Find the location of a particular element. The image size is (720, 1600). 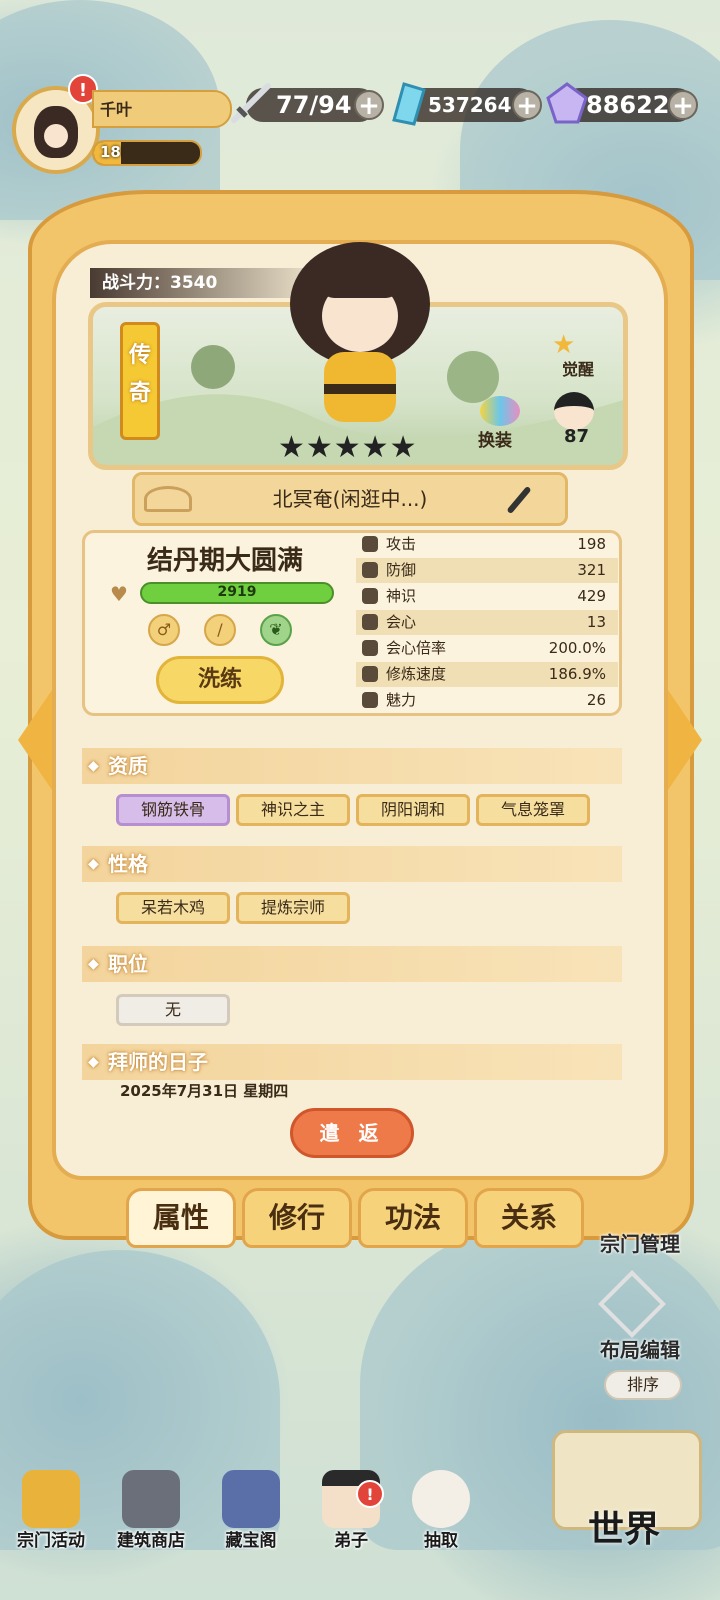

stat-name: 魅力 is located at coordinates (401, 700).